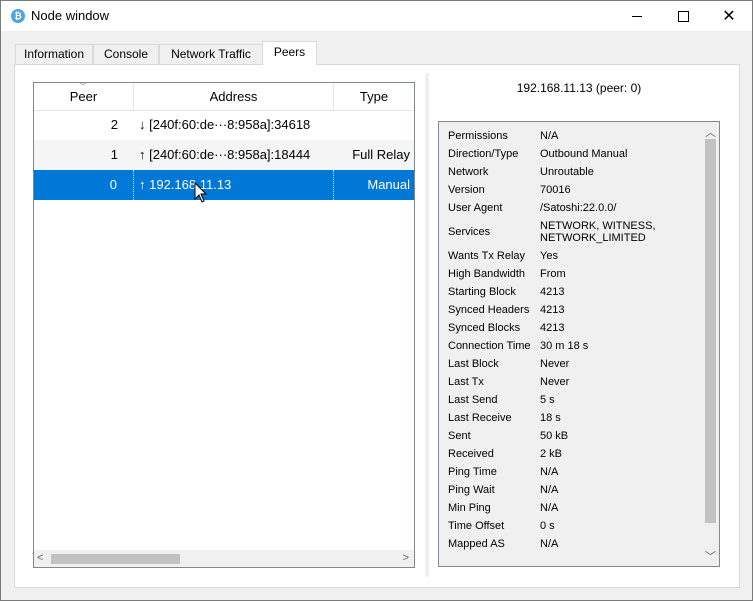 Image resolution: width=753 pixels, height=601 pixels. I want to click on tab-network-traffic: Network Traffic, so click(211, 54).